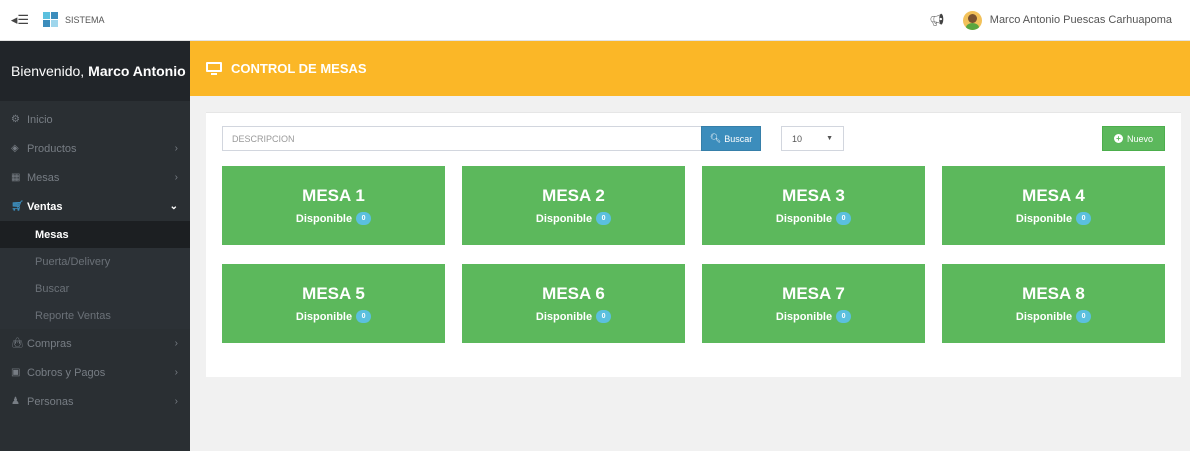 The width and height of the screenshot is (1190, 451). I want to click on submenu-item-buscar: Buscar, so click(95, 288).